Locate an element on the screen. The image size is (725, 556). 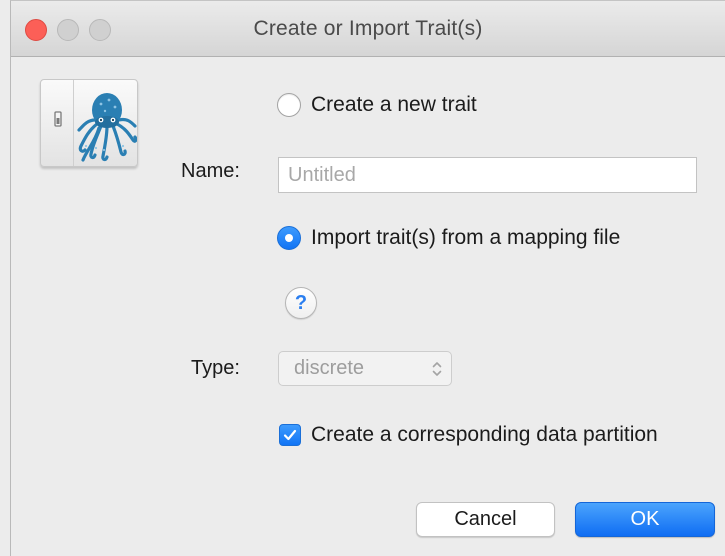
window-title: Create or Import Trait(s) is located at coordinates (368, 28).